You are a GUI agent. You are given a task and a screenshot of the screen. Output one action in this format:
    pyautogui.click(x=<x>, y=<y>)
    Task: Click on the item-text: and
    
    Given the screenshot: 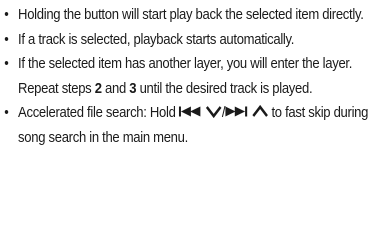 What is the action you would take?
    pyautogui.click(x=115, y=88)
    